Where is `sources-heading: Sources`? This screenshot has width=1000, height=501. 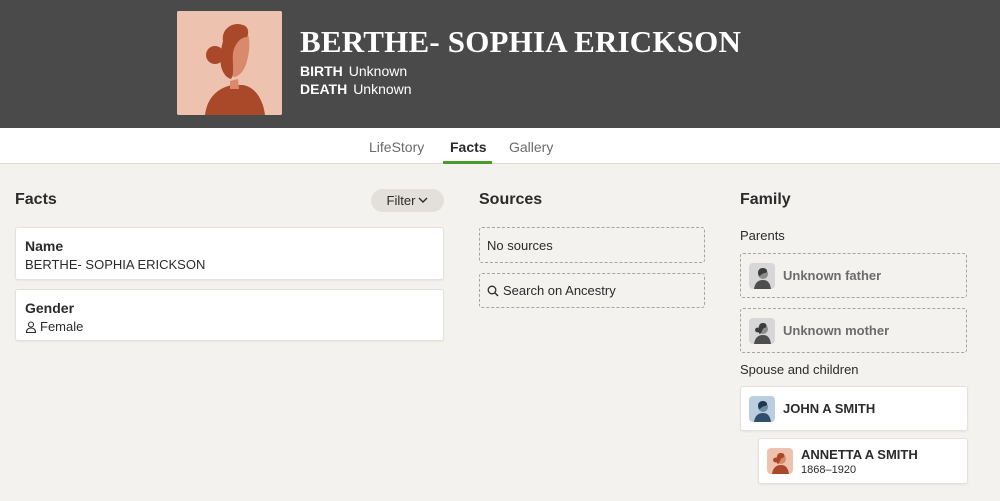
sources-heading: Sources is located at coordinates (511, 199).